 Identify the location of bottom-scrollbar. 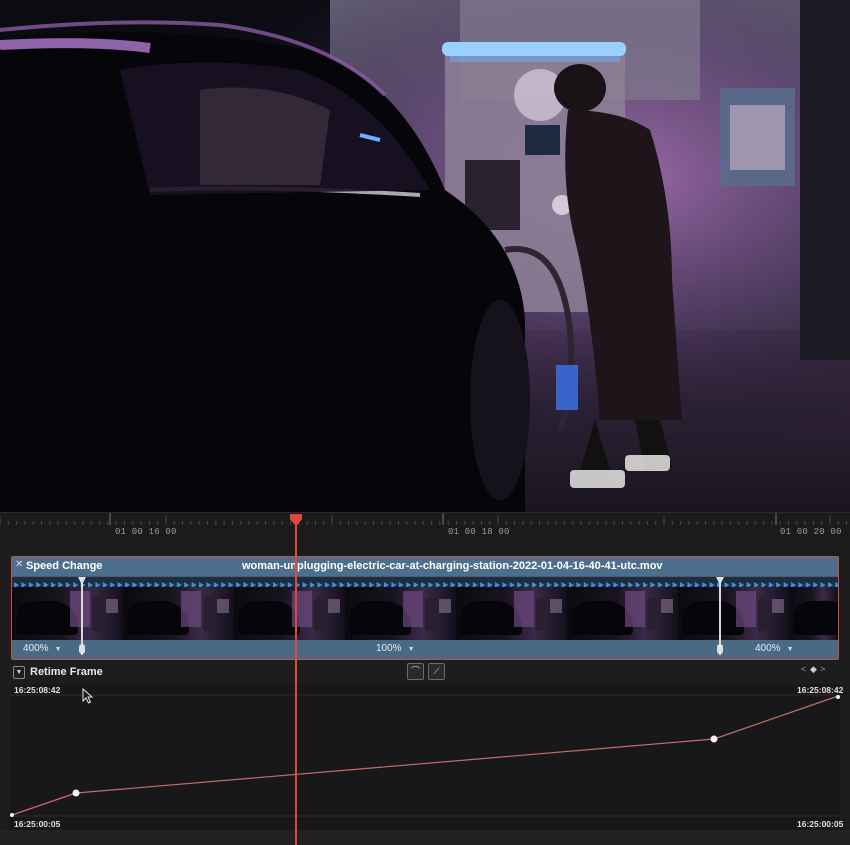
(425, 837).